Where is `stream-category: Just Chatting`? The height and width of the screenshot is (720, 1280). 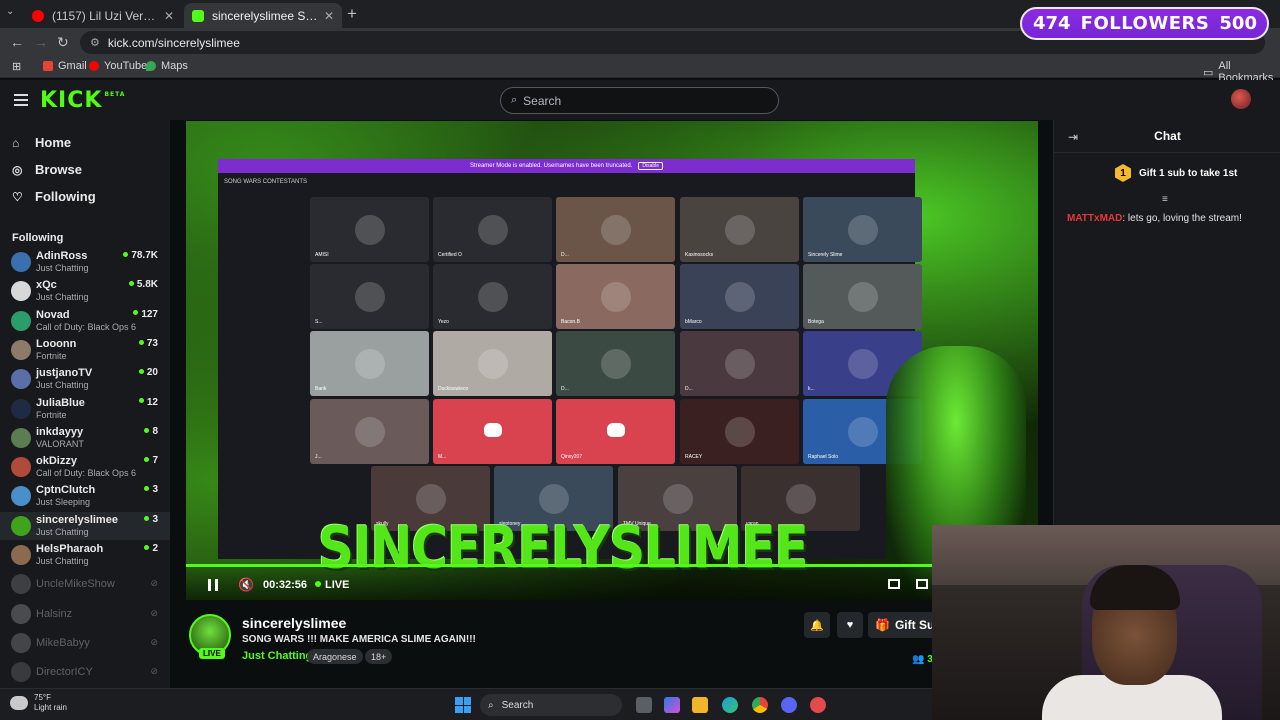 stream-category: Just Chatting is located at coordinates (277, 656).